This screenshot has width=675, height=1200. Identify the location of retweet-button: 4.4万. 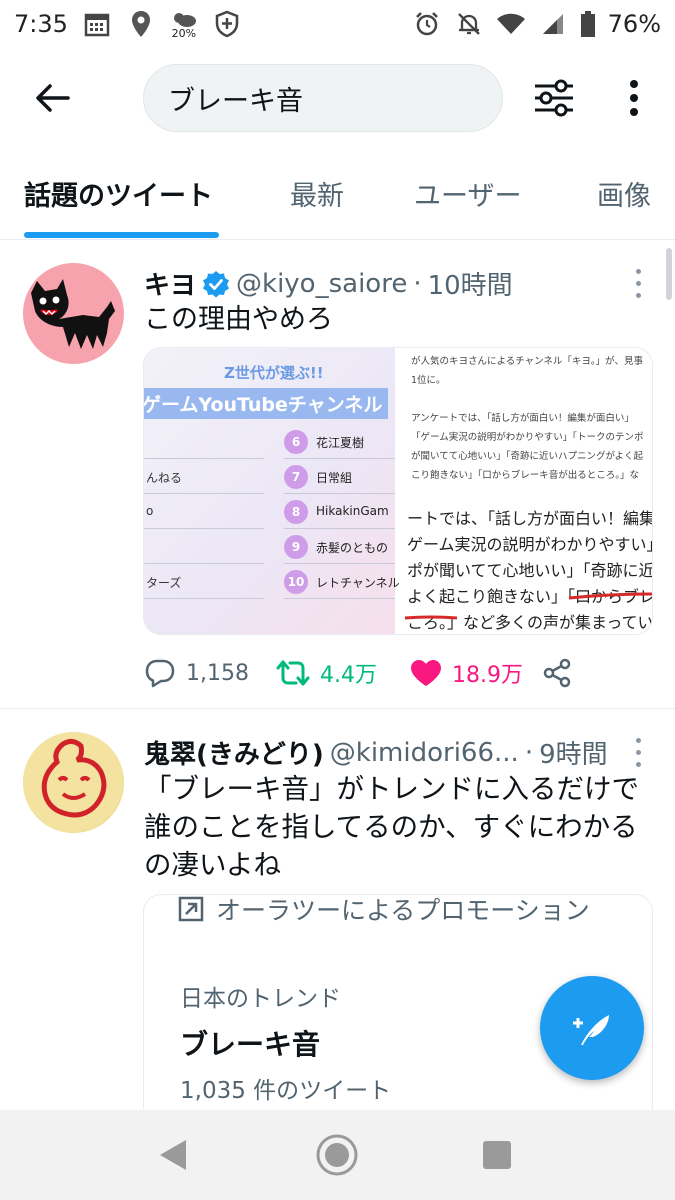
(326, 673).